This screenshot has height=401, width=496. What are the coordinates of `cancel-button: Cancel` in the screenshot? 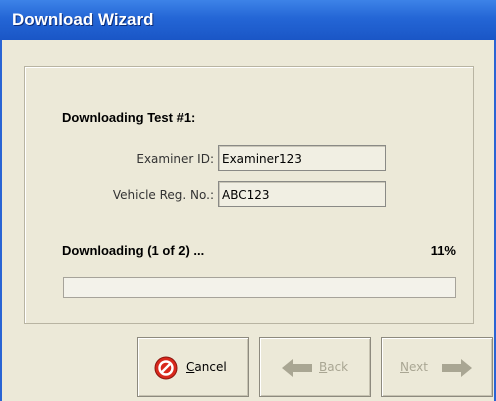 It's located at (193, 367).